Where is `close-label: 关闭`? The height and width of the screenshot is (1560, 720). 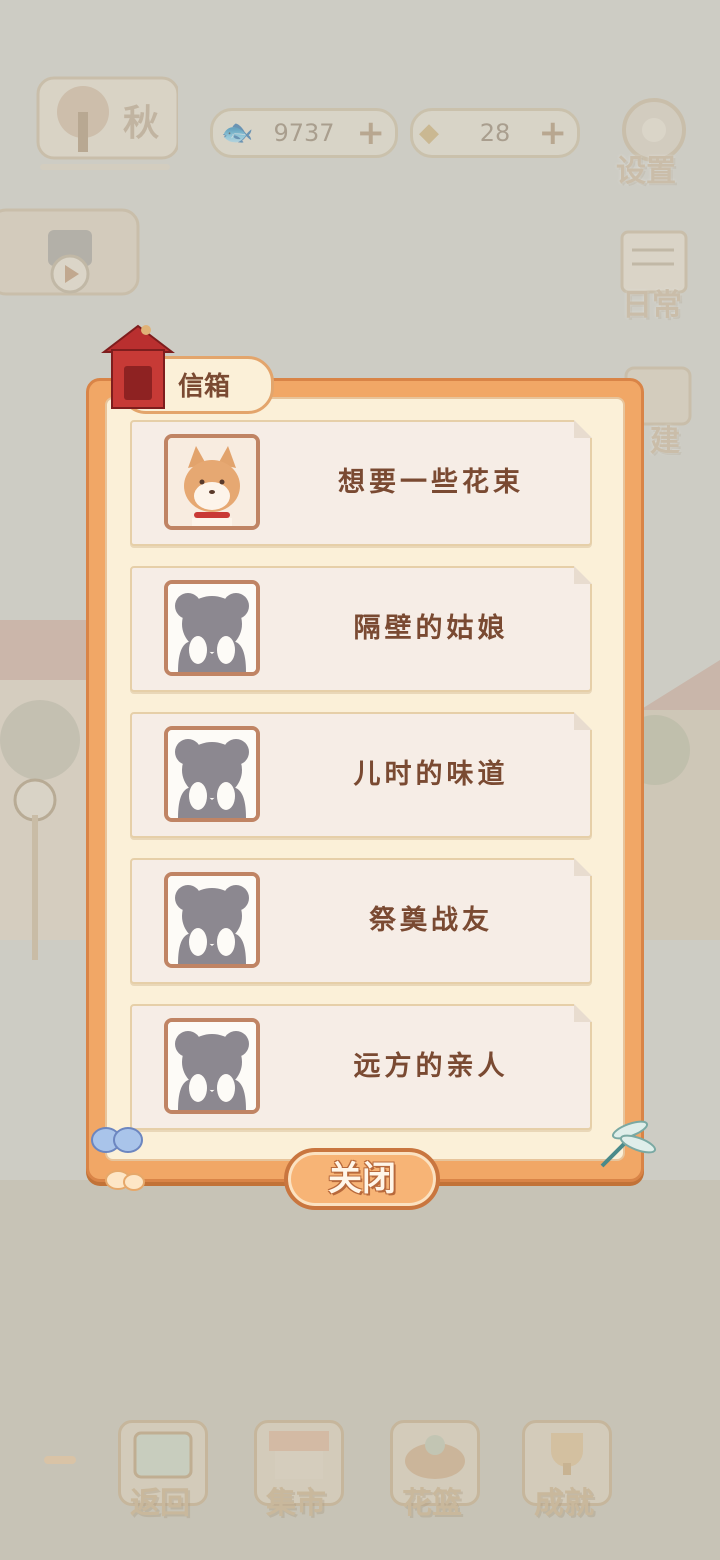
close-label: 关闭 is located at coordinates (362, 1179).